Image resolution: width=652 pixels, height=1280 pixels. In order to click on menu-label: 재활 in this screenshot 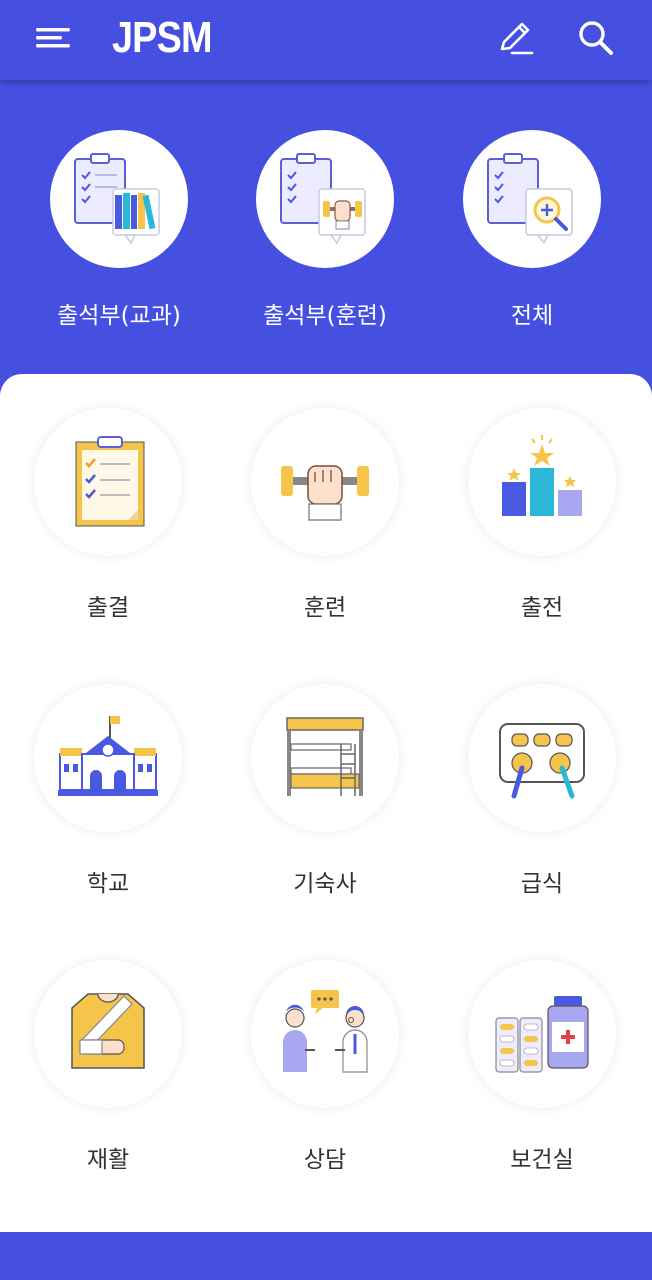, I will do `click(108, 1160)`.